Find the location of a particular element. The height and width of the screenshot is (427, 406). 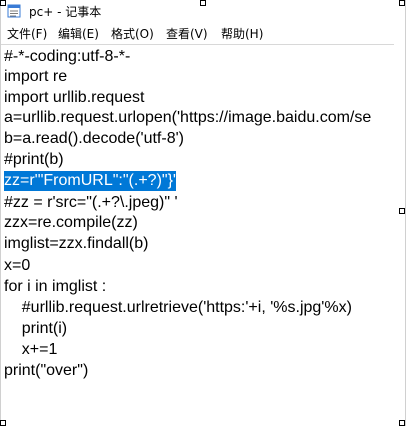

code-line: x=0 is located at coordinates (17, 266).